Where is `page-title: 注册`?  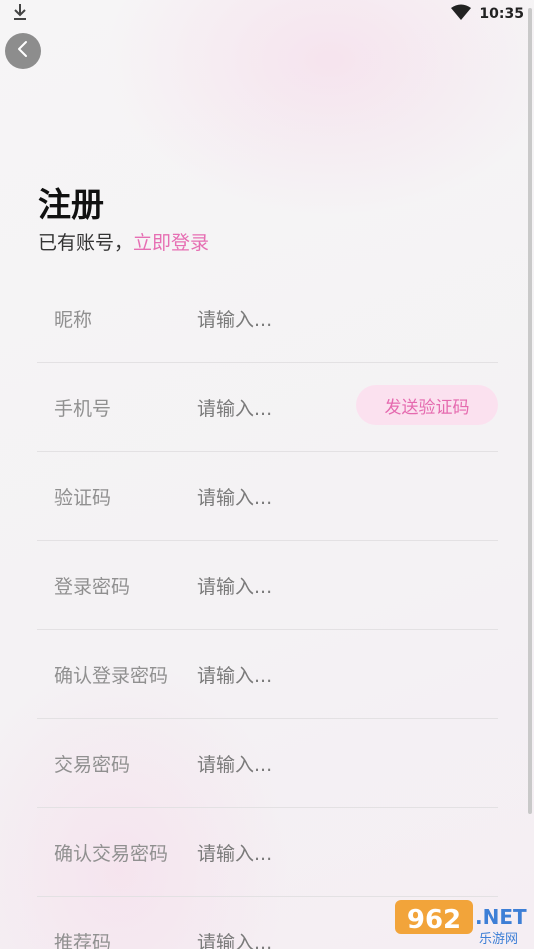
page-title: 注册 is located at coordinates (71, 204).